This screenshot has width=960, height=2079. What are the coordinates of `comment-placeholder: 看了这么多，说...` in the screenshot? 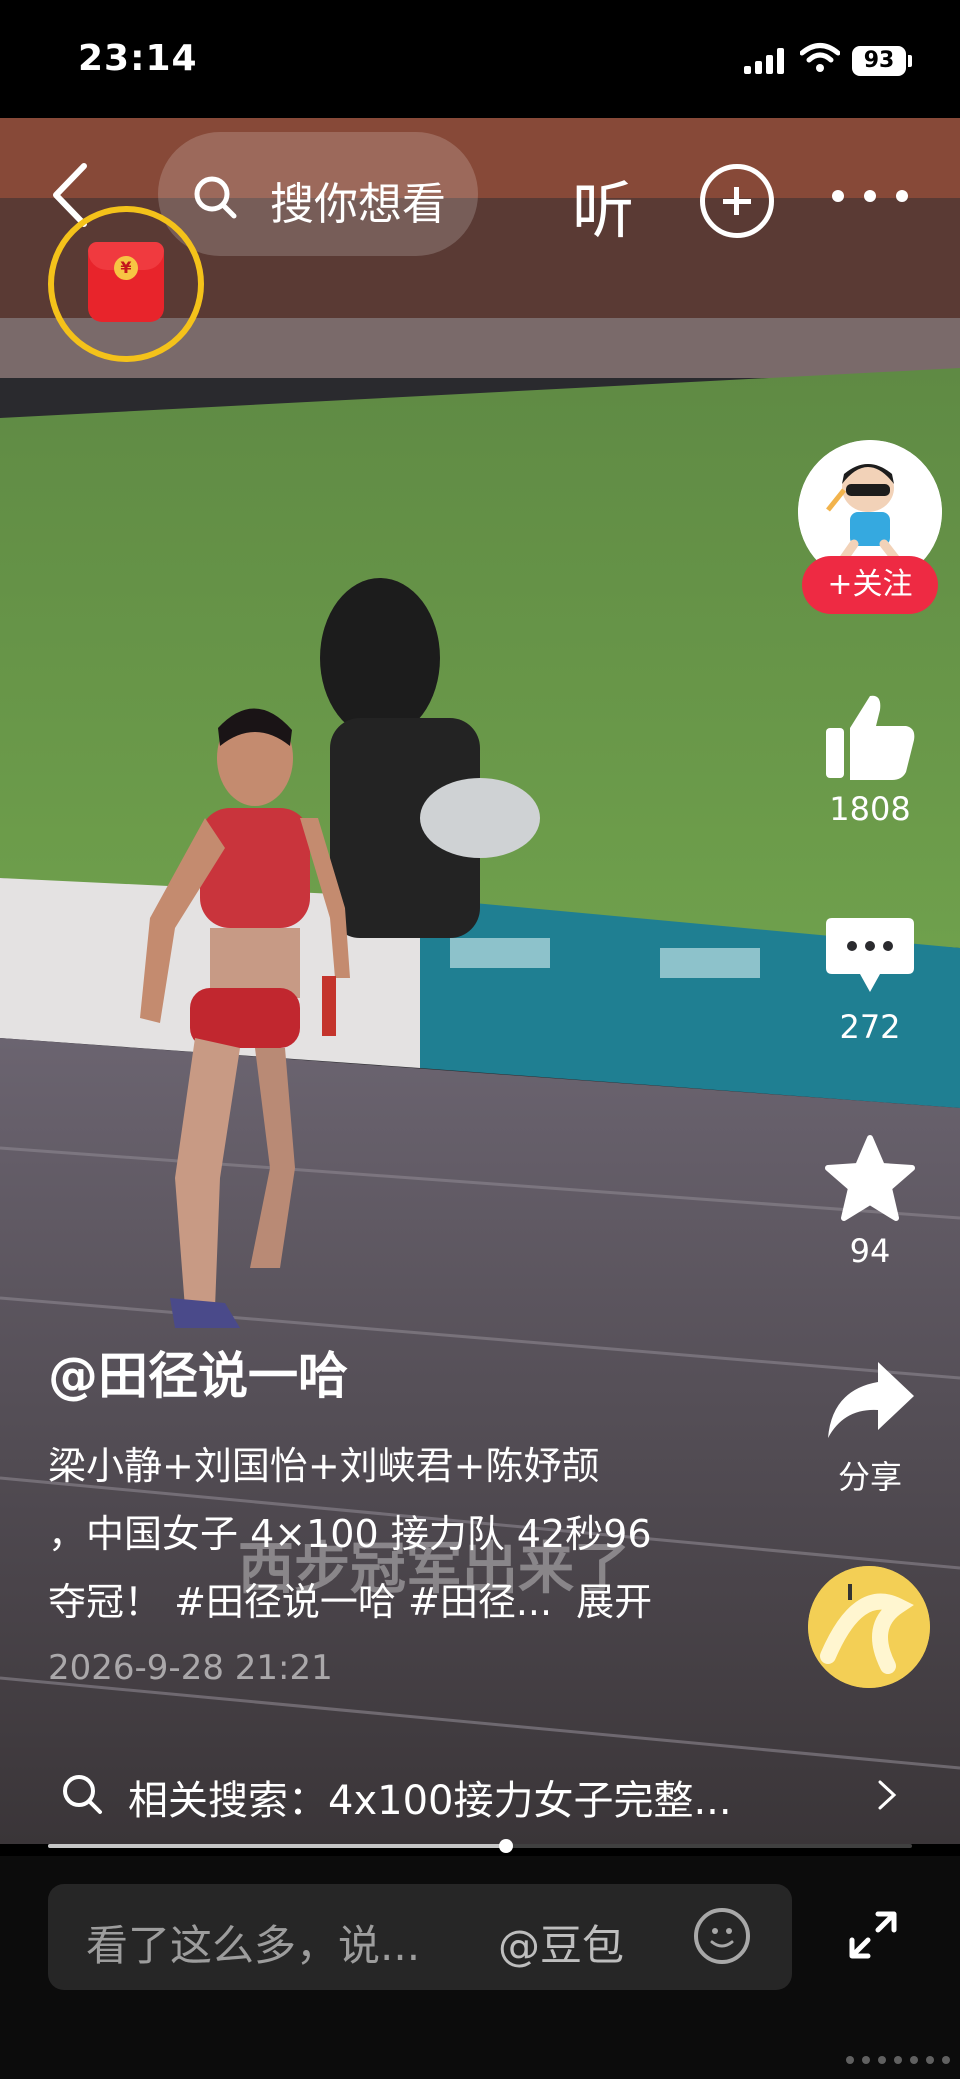 It's located at (253, 1945).